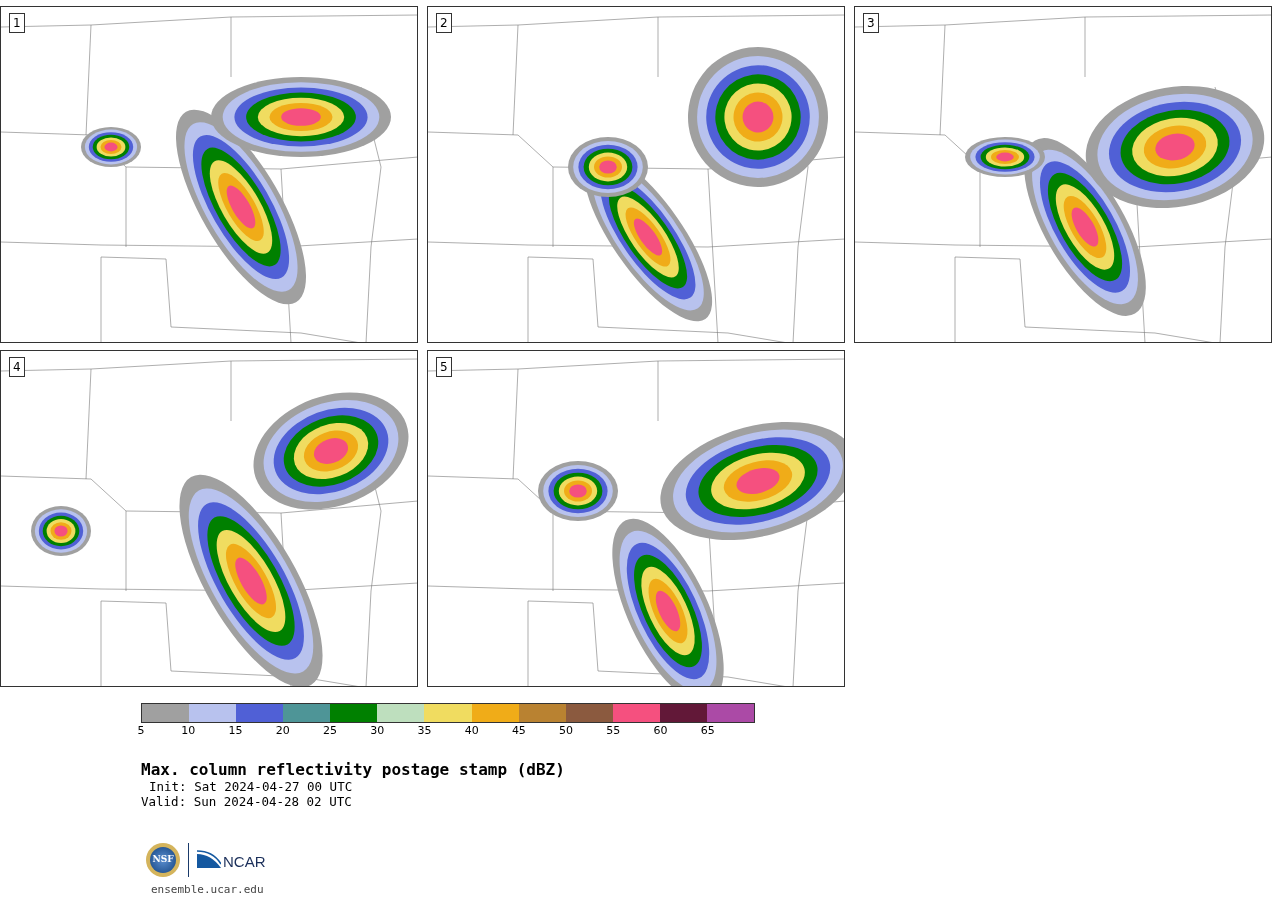 The height and width of the screenshot is (901, 1280). I want to click on scale-tick-label: 65, so click(707, 731).